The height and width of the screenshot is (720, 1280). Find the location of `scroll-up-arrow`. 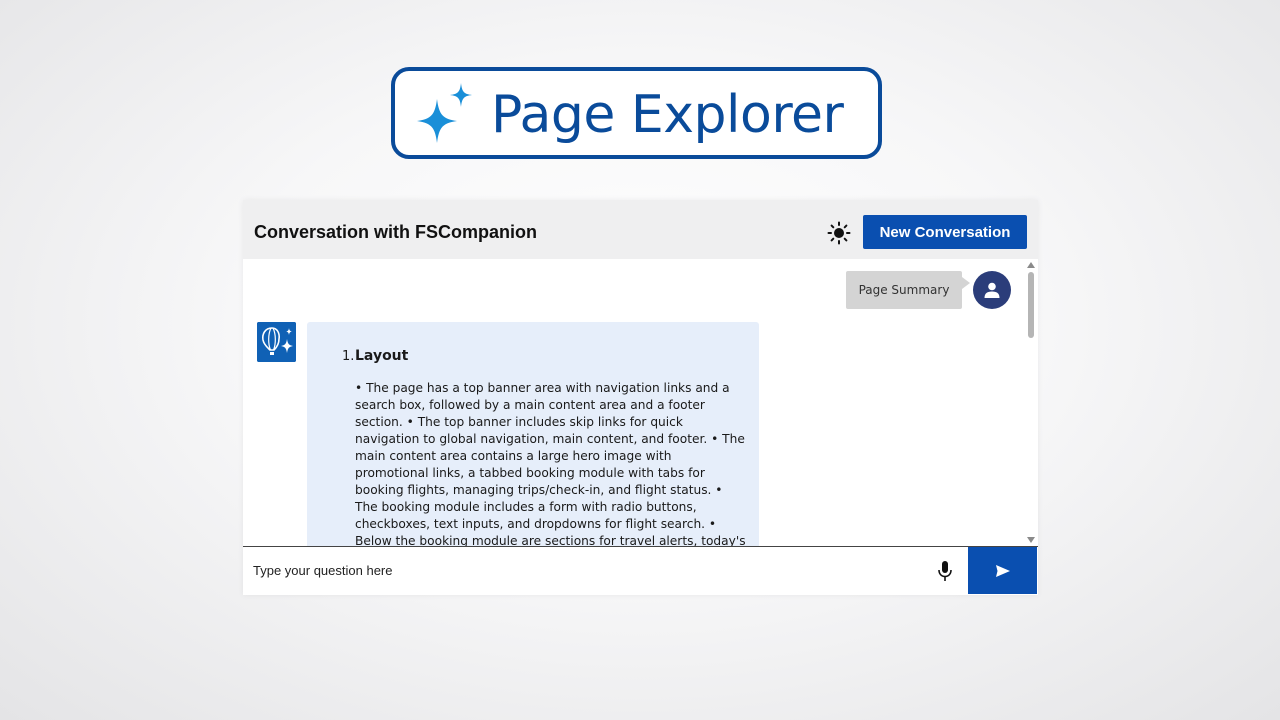

scroll-up-arrow is located at coordinates (1031, 265).